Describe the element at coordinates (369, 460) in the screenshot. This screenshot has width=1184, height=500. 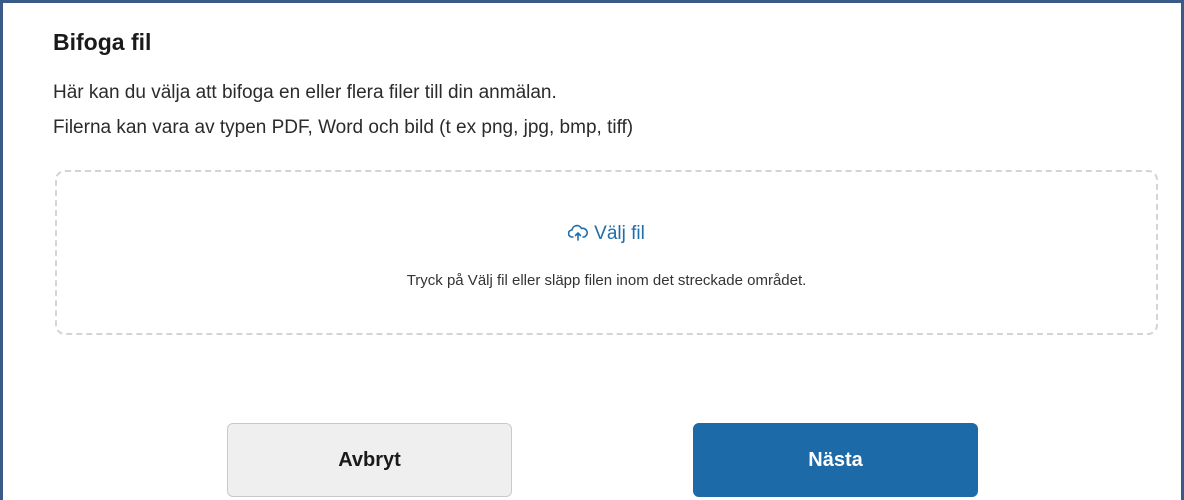
I see `cancel-button: Avbryt` at that location.